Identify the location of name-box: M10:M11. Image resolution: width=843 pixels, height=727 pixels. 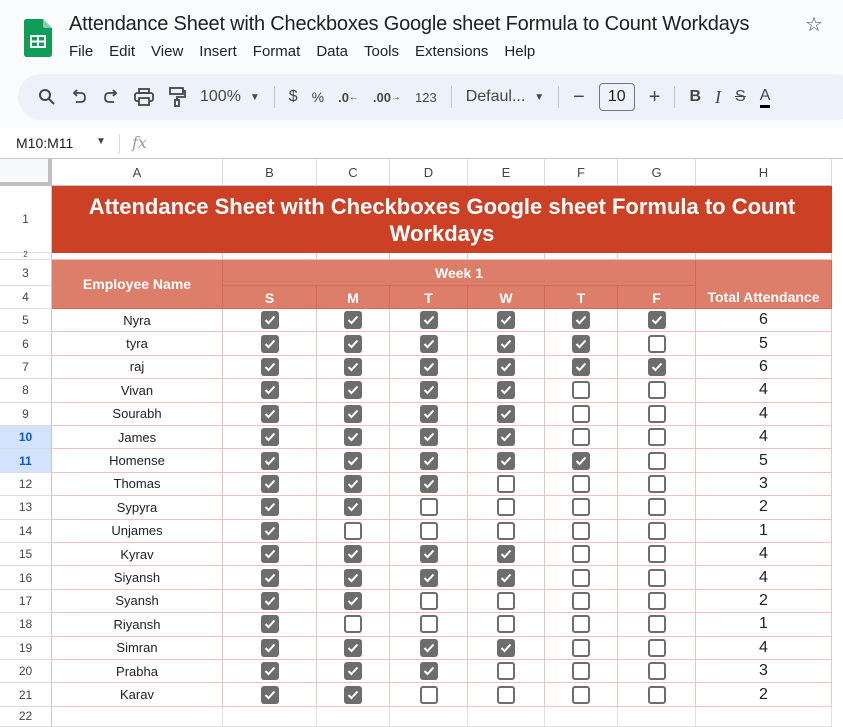
(44, 143).